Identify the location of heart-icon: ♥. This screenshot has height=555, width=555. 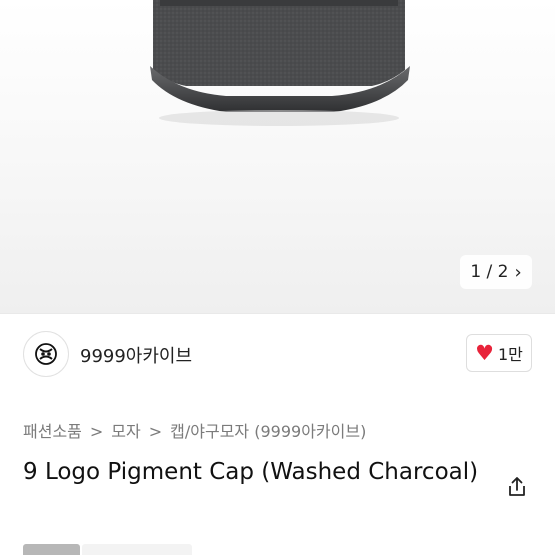
(484, 352).